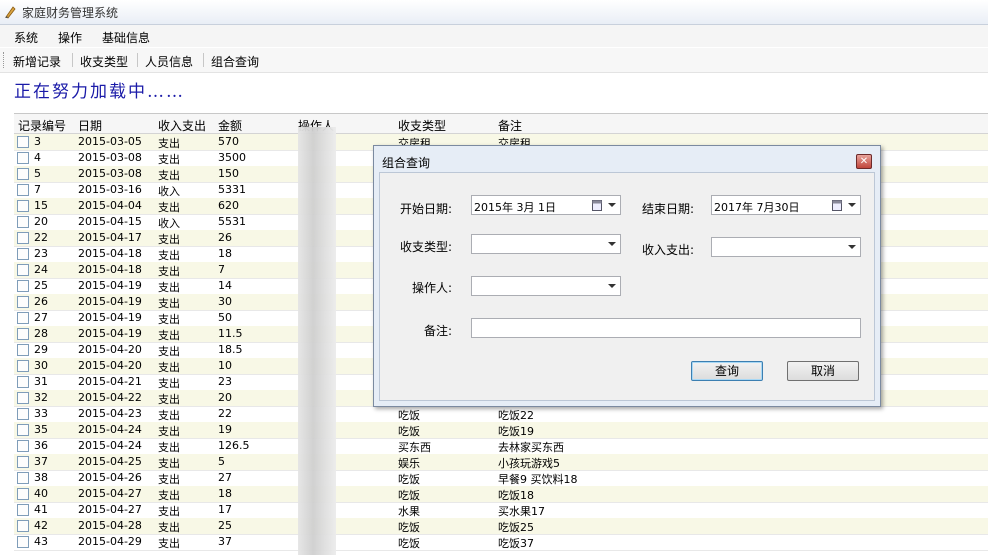 This screenshot has width=988, height=558. Describe the element at coordinates (4, 60) in the screenshot. I see `toolbar-grip` at that location.